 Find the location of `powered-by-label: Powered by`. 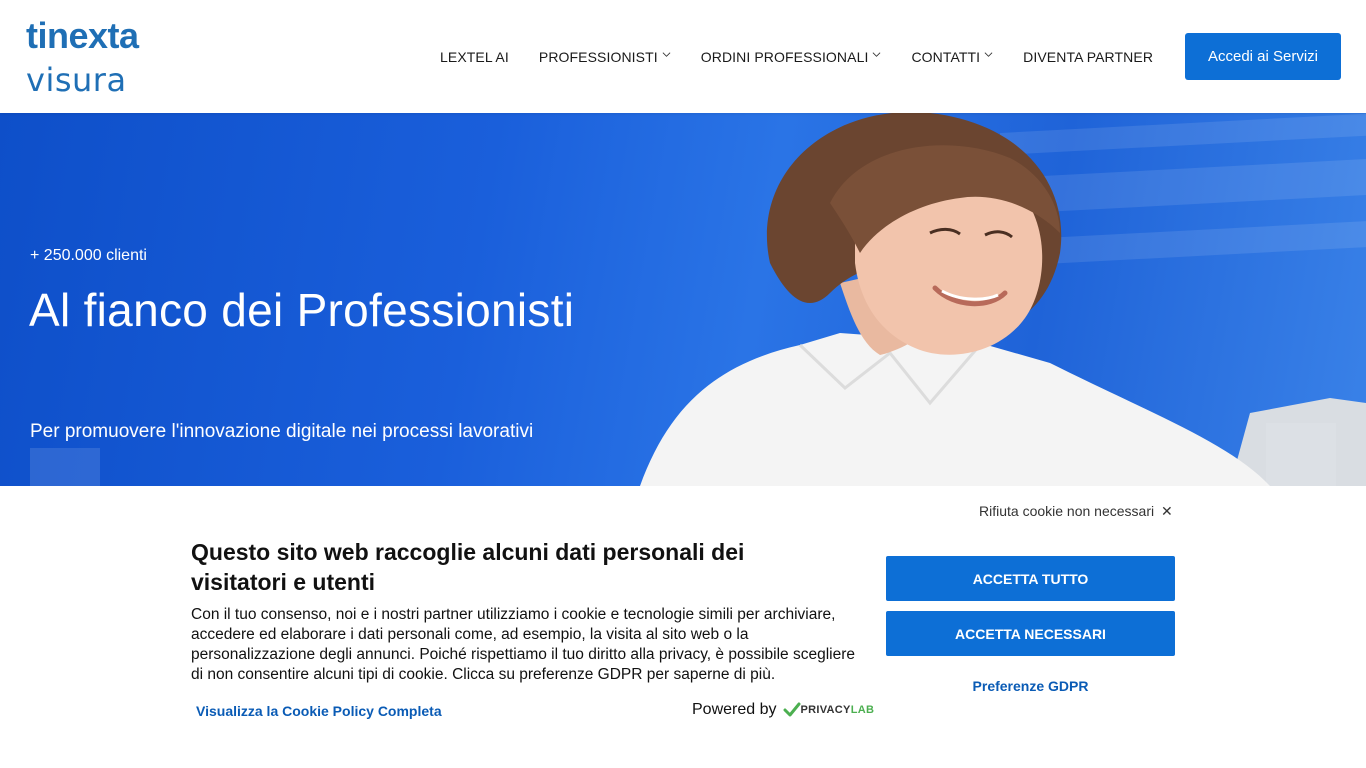

powered-by-label: Powered by is located at coordinates (734, 709).